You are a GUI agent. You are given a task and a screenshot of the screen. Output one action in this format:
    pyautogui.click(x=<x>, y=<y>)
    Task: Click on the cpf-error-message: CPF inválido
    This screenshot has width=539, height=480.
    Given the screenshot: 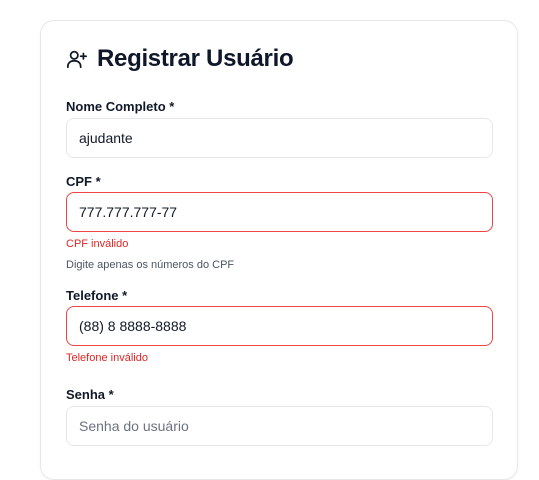 What is the action you would take?
    pyautogui.click(x=97, y=244)
    